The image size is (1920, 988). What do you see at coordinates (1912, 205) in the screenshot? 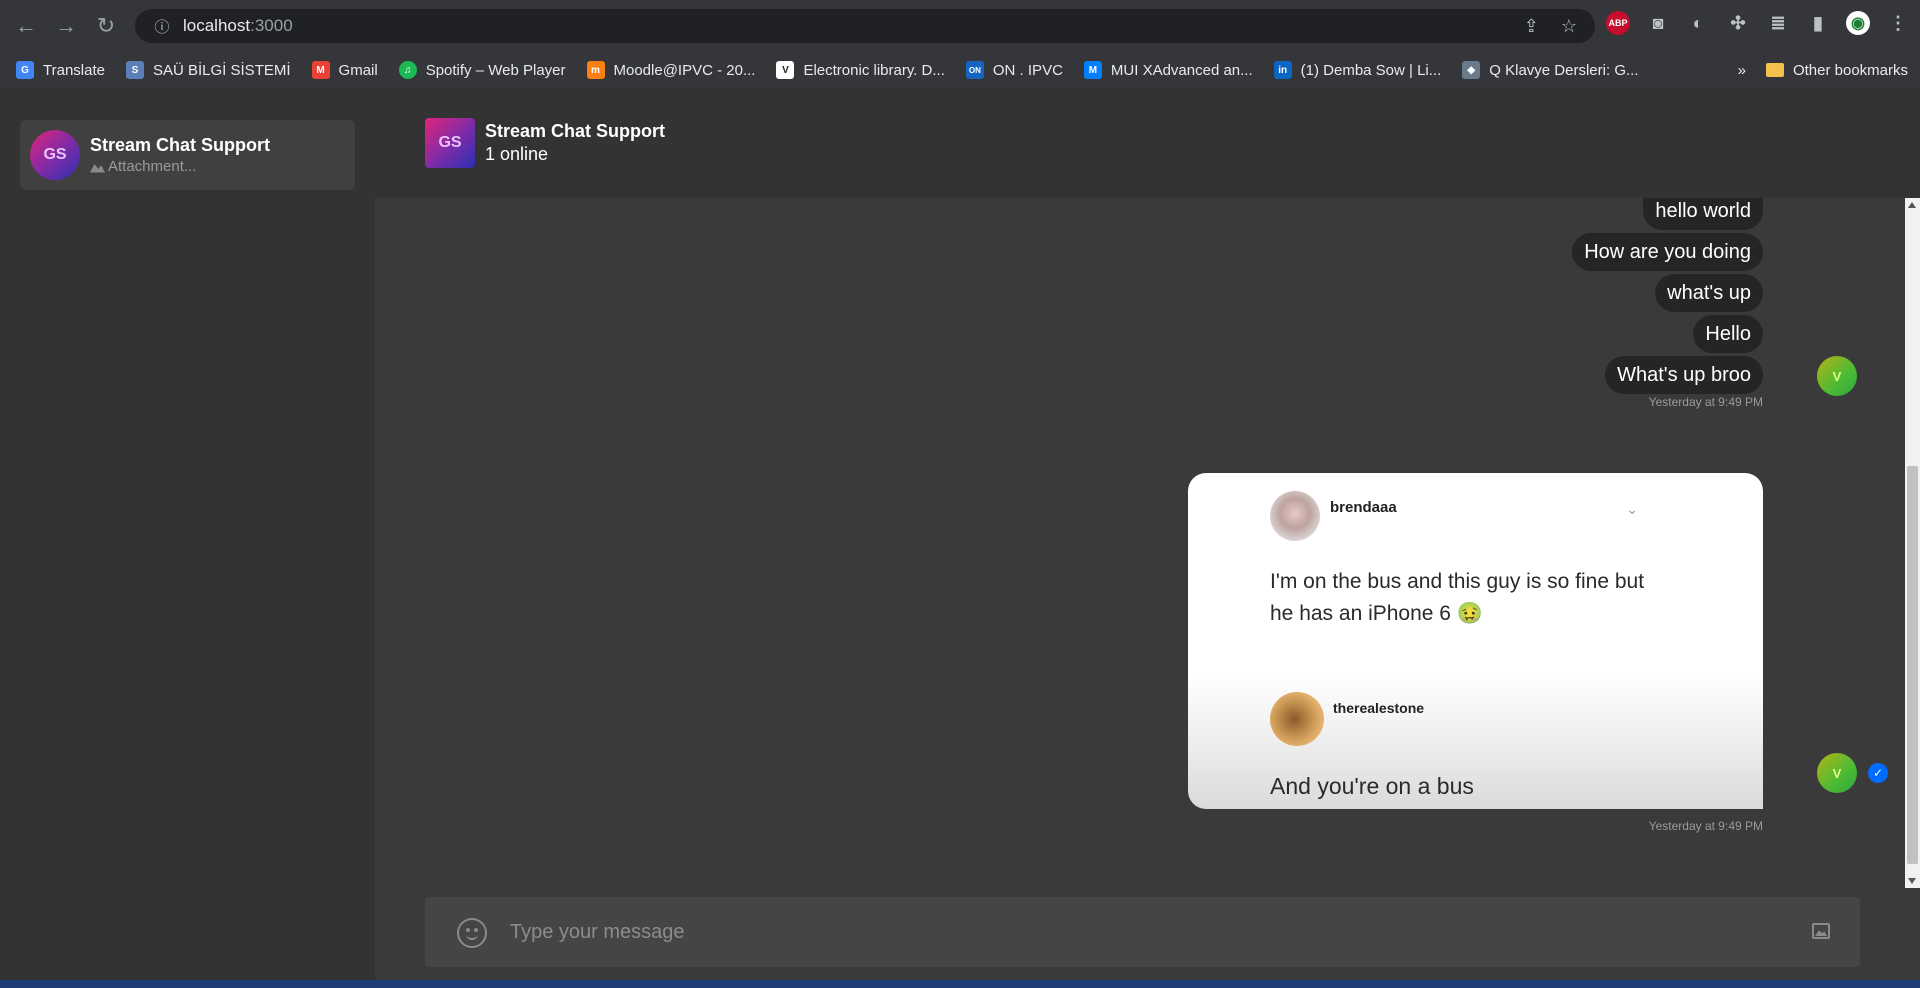
I see `scroll-up-arrow-icon` at bounding box center [1912, 205].